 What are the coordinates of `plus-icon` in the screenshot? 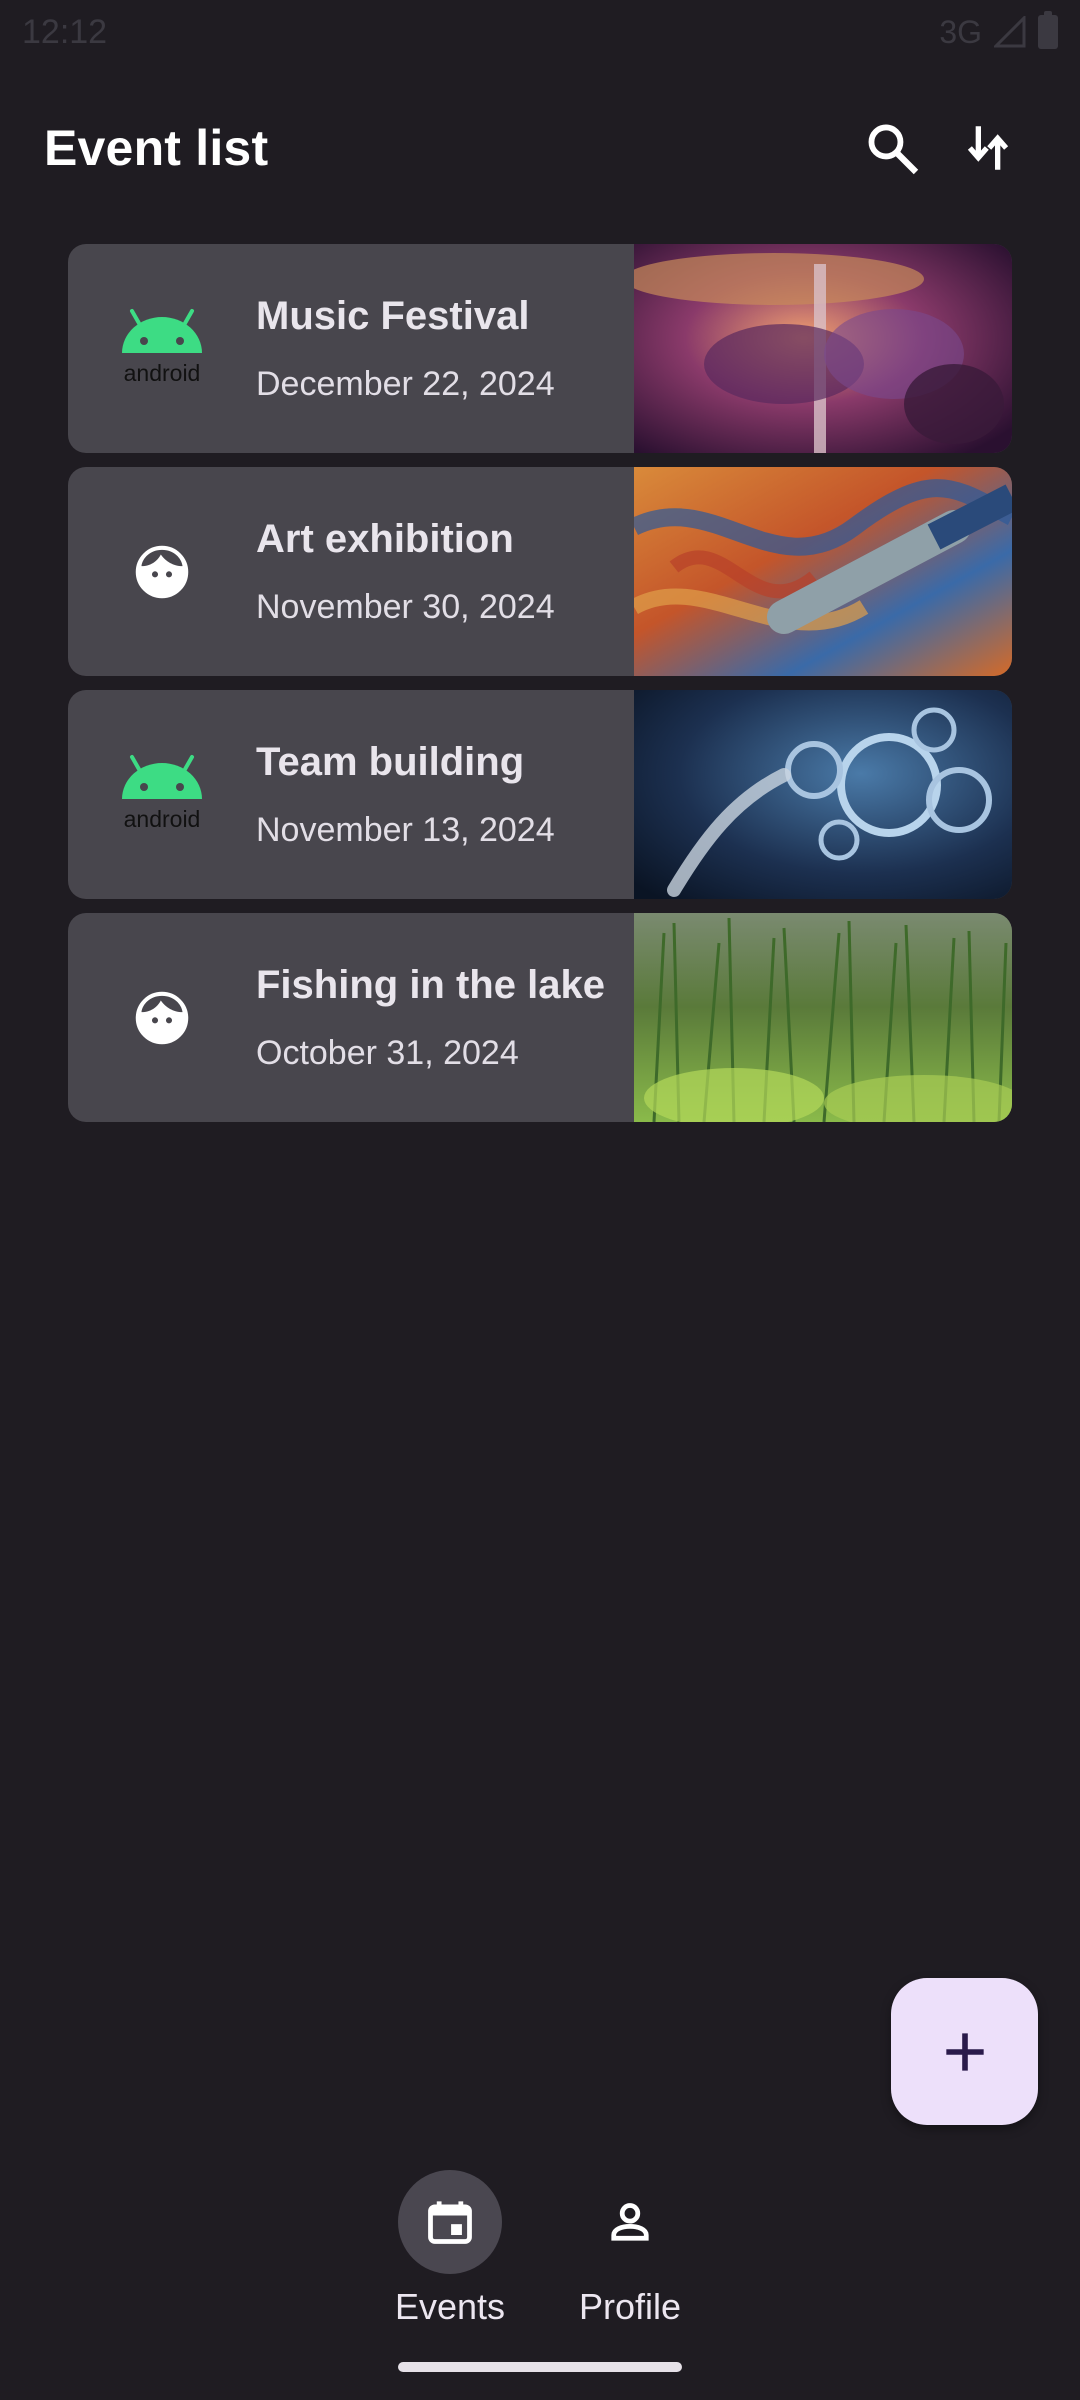 It's located at (964, 2051).